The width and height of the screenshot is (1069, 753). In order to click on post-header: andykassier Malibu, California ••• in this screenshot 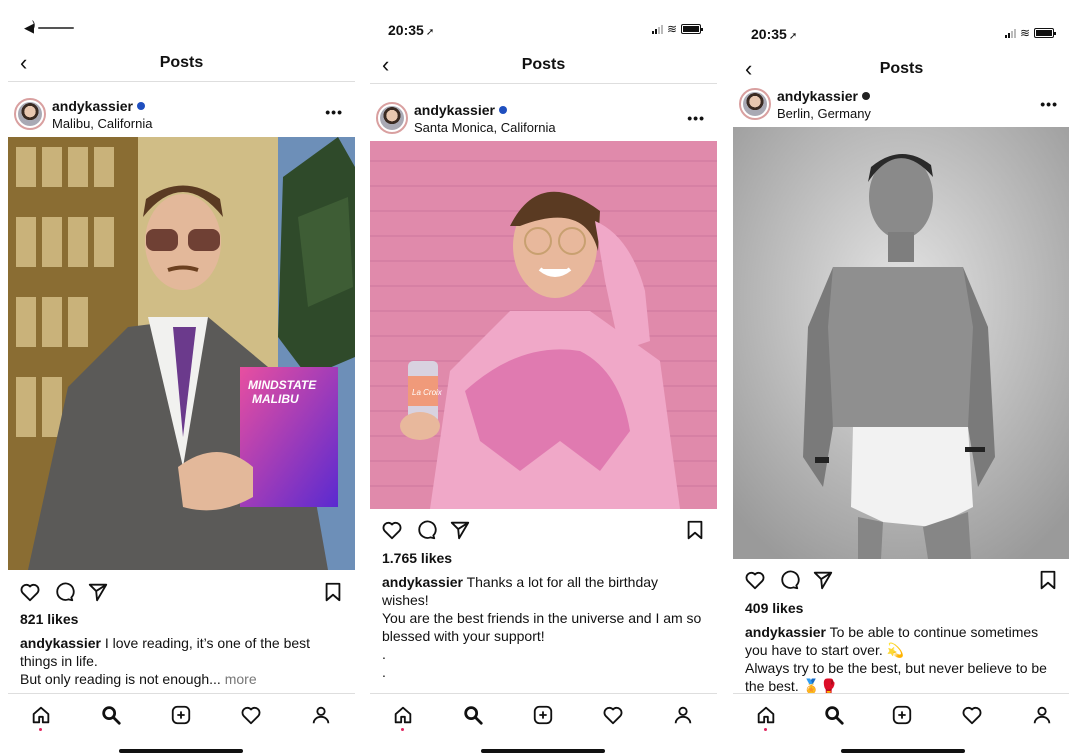, I will do `click(181, 117)`.